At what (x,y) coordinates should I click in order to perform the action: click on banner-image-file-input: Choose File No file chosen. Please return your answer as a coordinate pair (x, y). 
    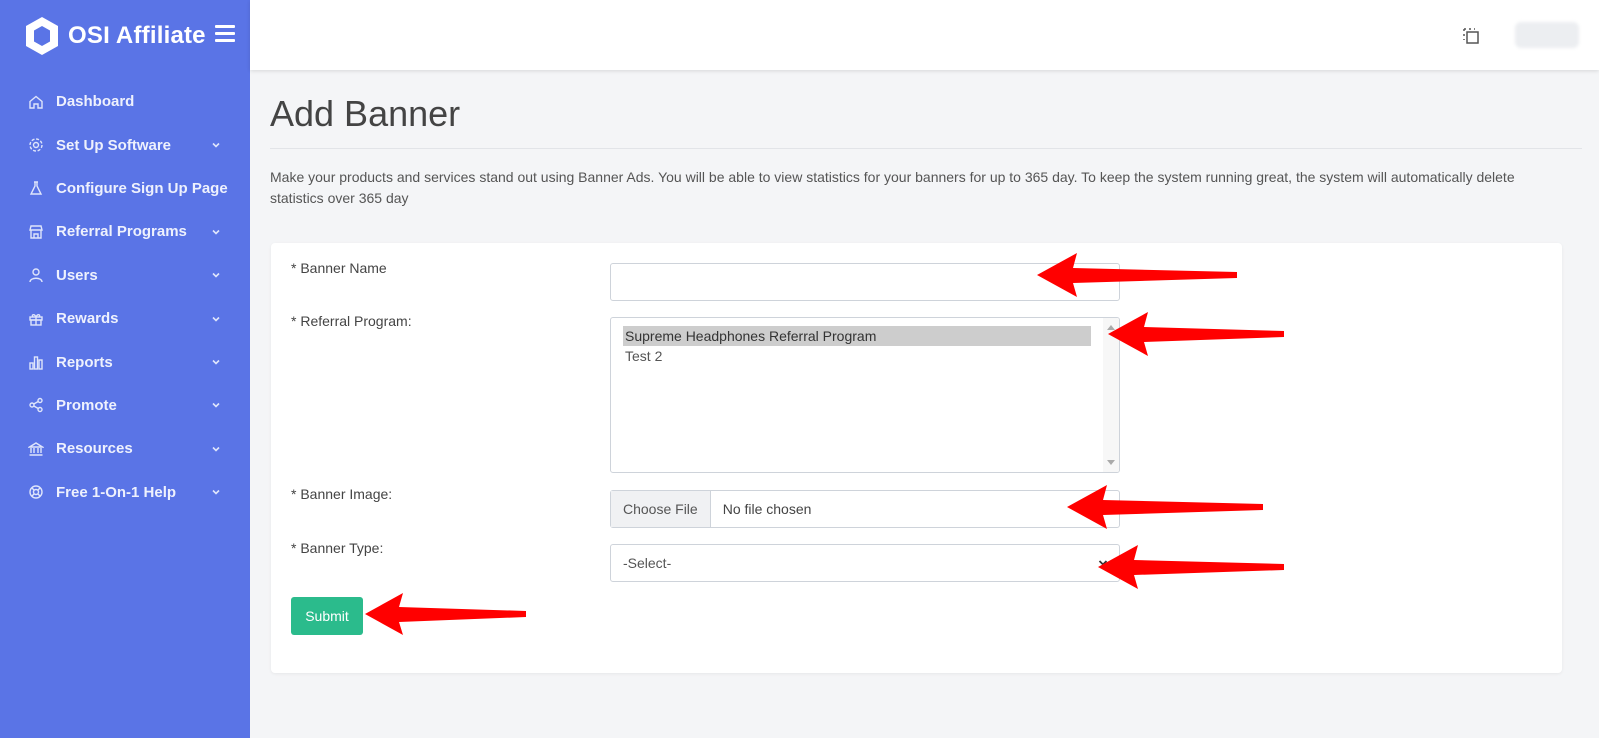
    Looking at the image, I should click on (865, 509).